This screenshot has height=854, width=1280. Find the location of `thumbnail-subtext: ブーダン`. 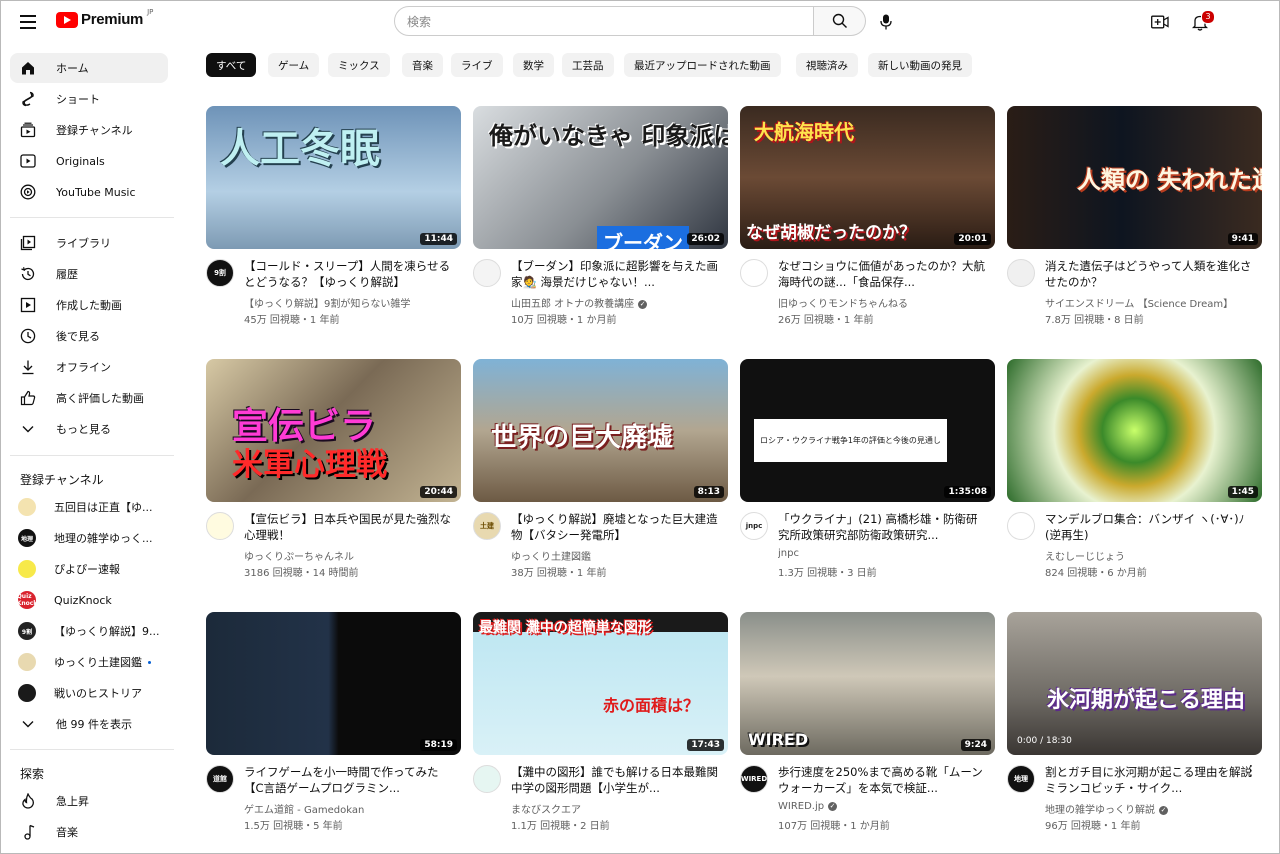

thumbnail-subtext: ブーダン is located at coordinates (643, 237).